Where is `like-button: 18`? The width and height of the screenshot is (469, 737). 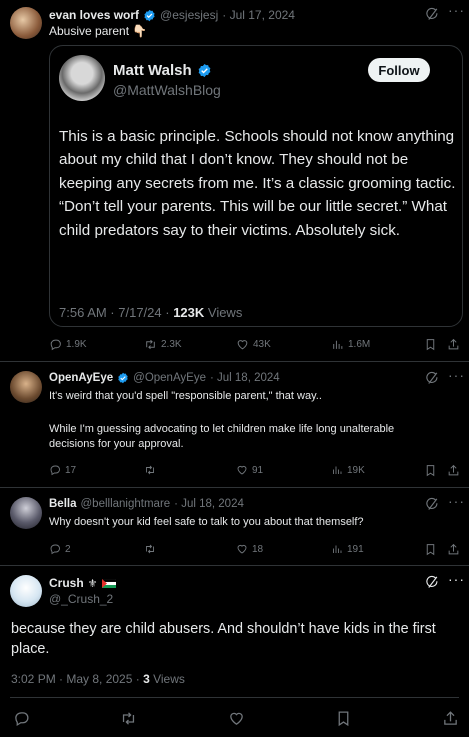 like-button: 18 is located at coordinates (249, 549).